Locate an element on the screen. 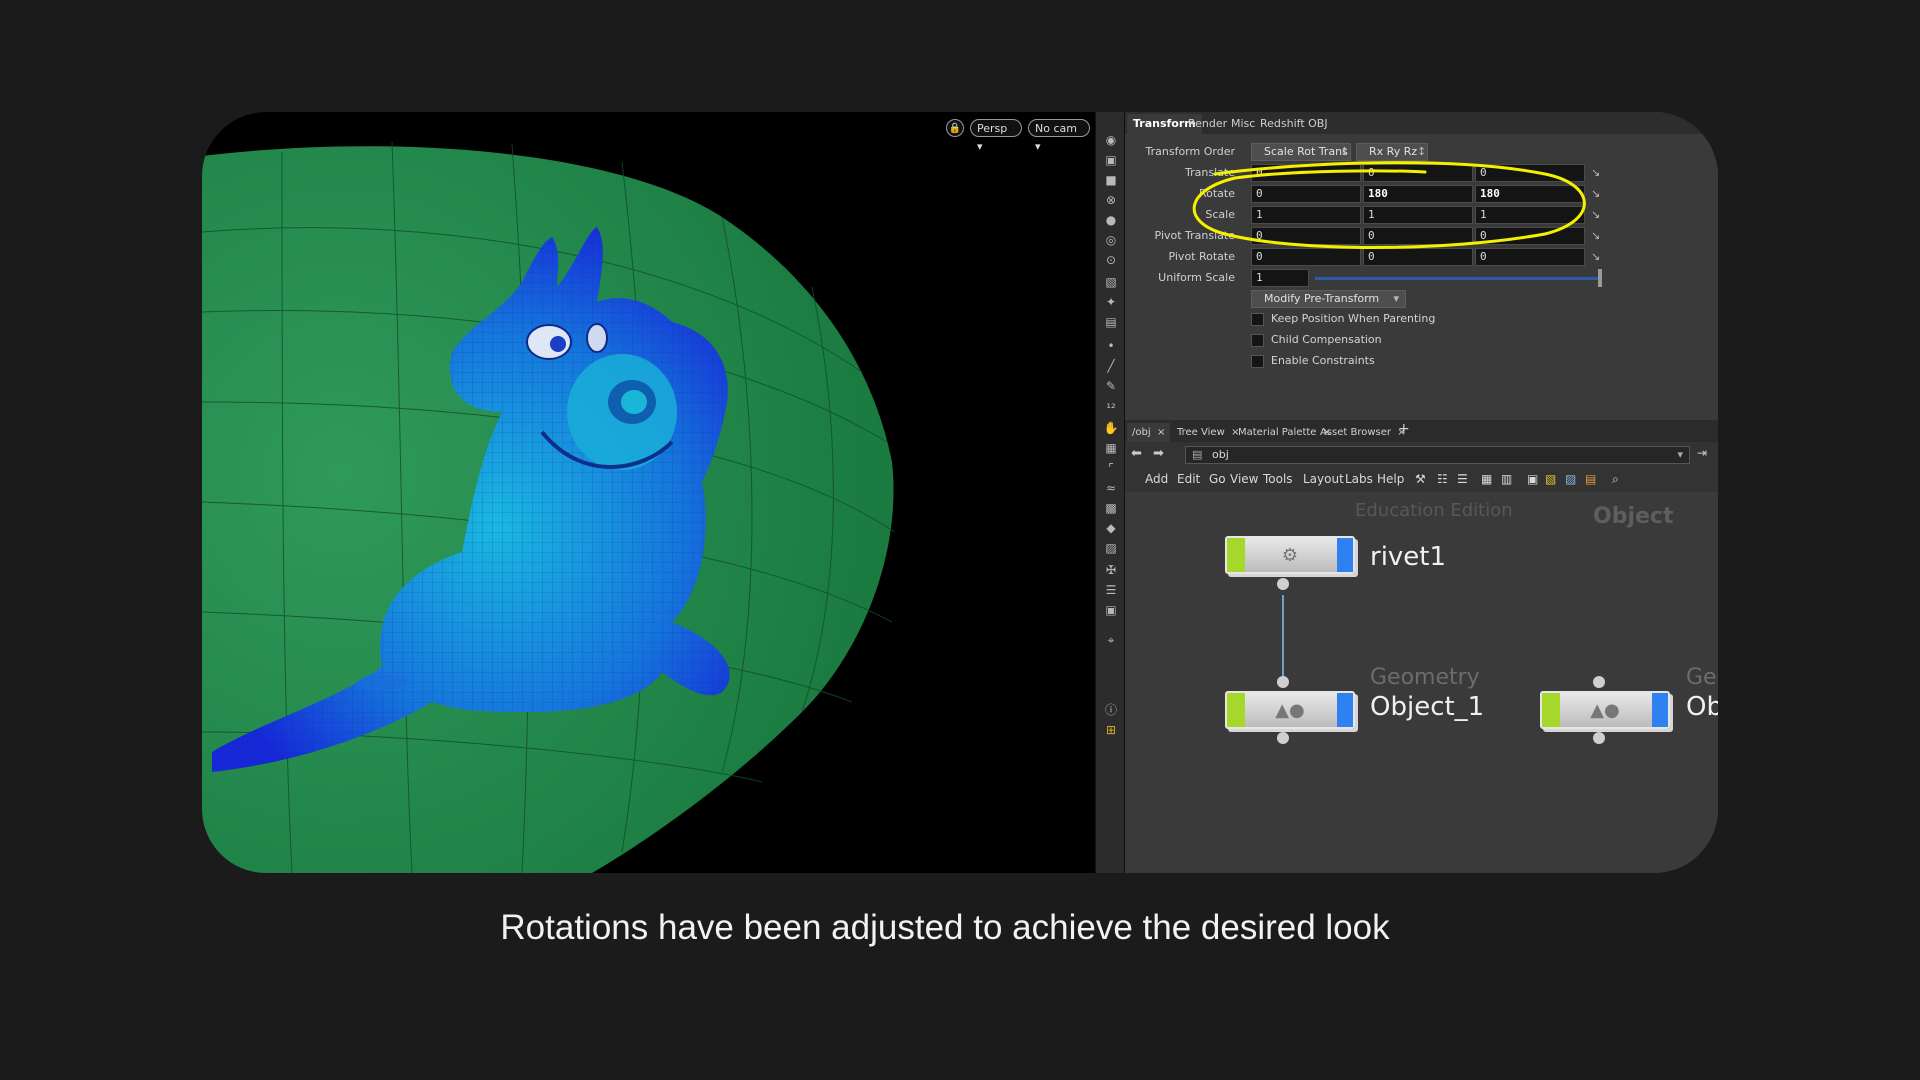 This screenshot has width=1920, height=1080. sculpt-icon: ≈ is located at coordinates (1111, 488).